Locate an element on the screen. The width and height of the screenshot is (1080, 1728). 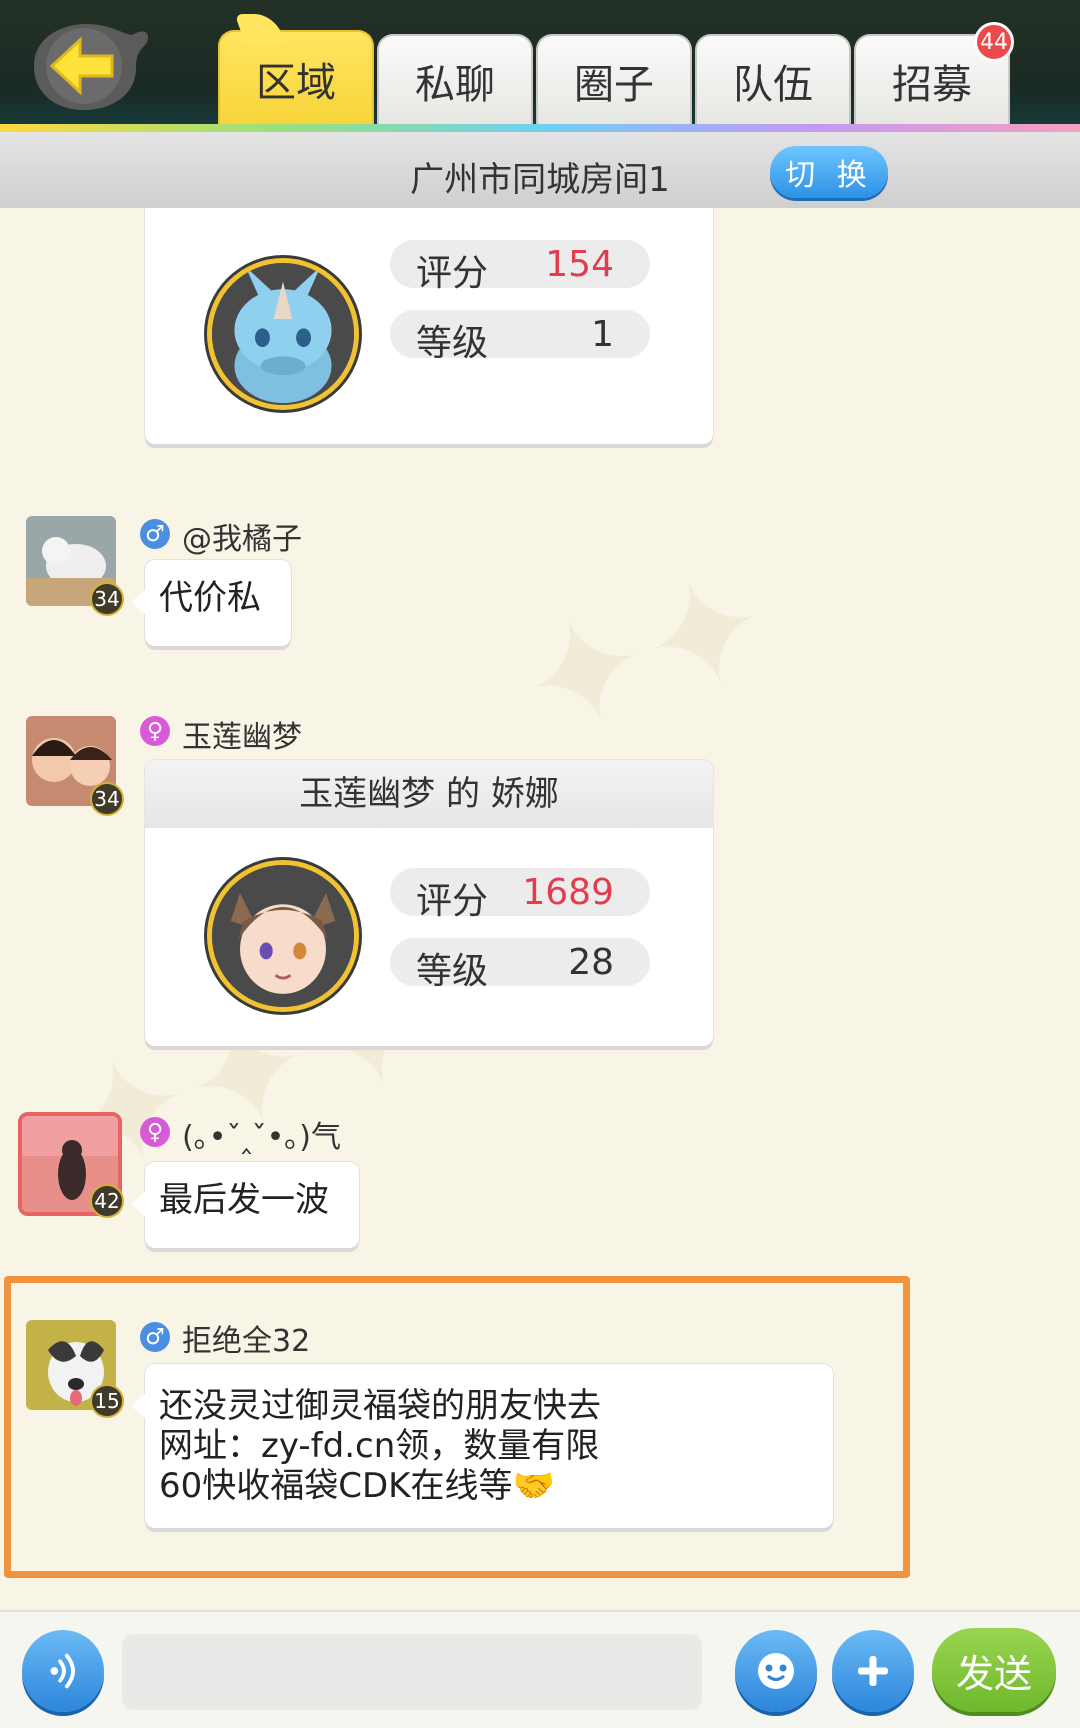
voice-icon is located at coordinates (62, 1671).